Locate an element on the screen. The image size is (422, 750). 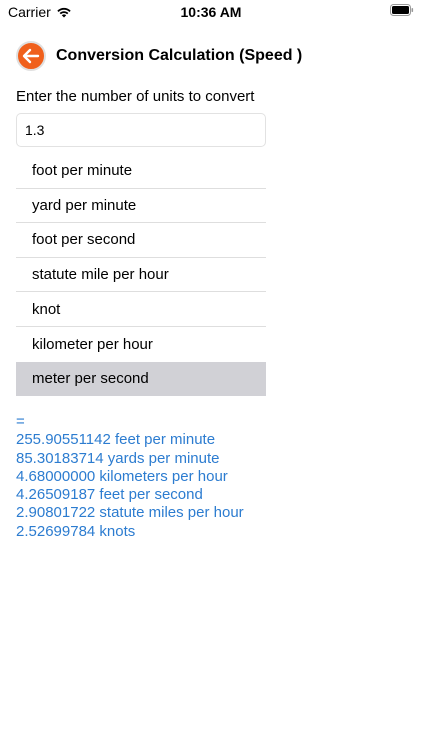
battery-icon is located at coordinates (402, 10).